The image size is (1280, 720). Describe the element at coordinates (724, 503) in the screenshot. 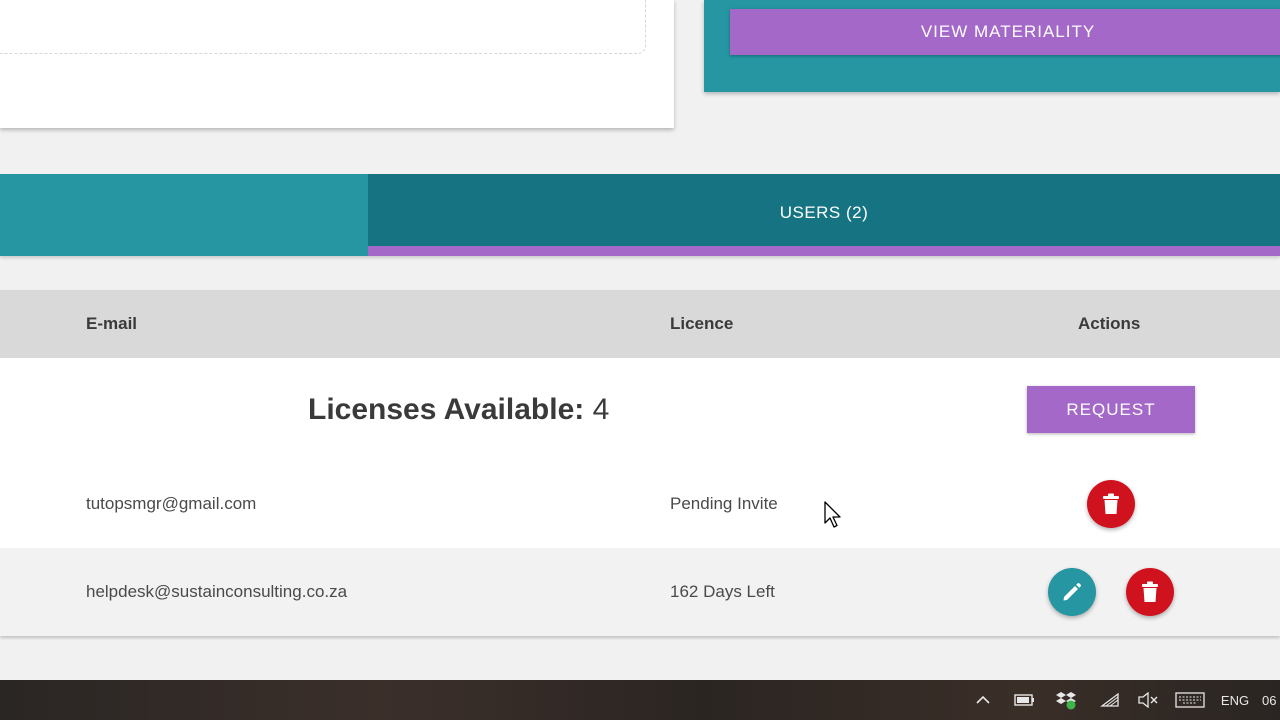

I see `row-licence: Pending Invite` at that location.